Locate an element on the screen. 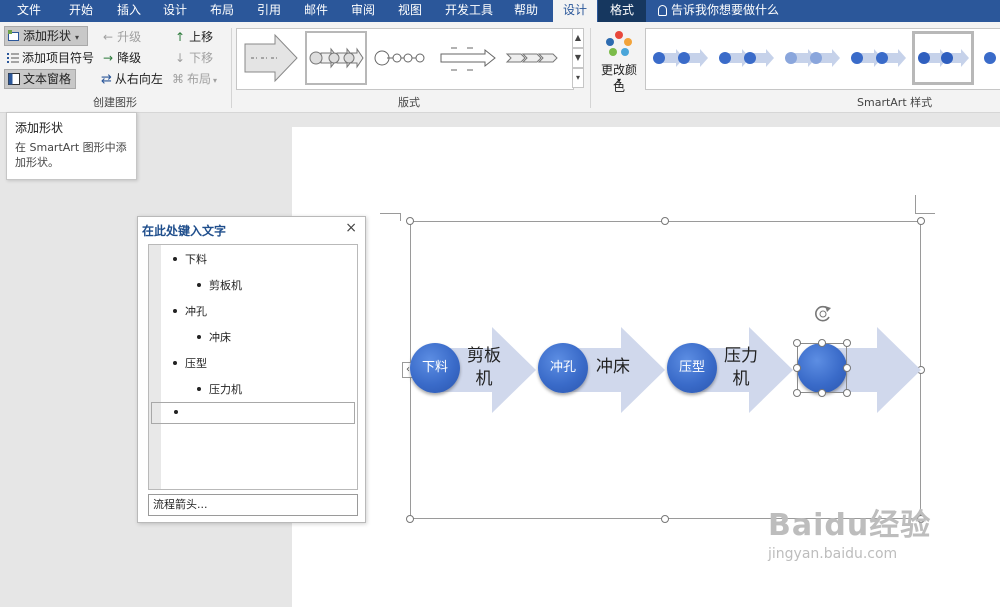 The height and width of the screenshot is (607, 1000). tab-file: 文件 is located at coordinates (29, 11).